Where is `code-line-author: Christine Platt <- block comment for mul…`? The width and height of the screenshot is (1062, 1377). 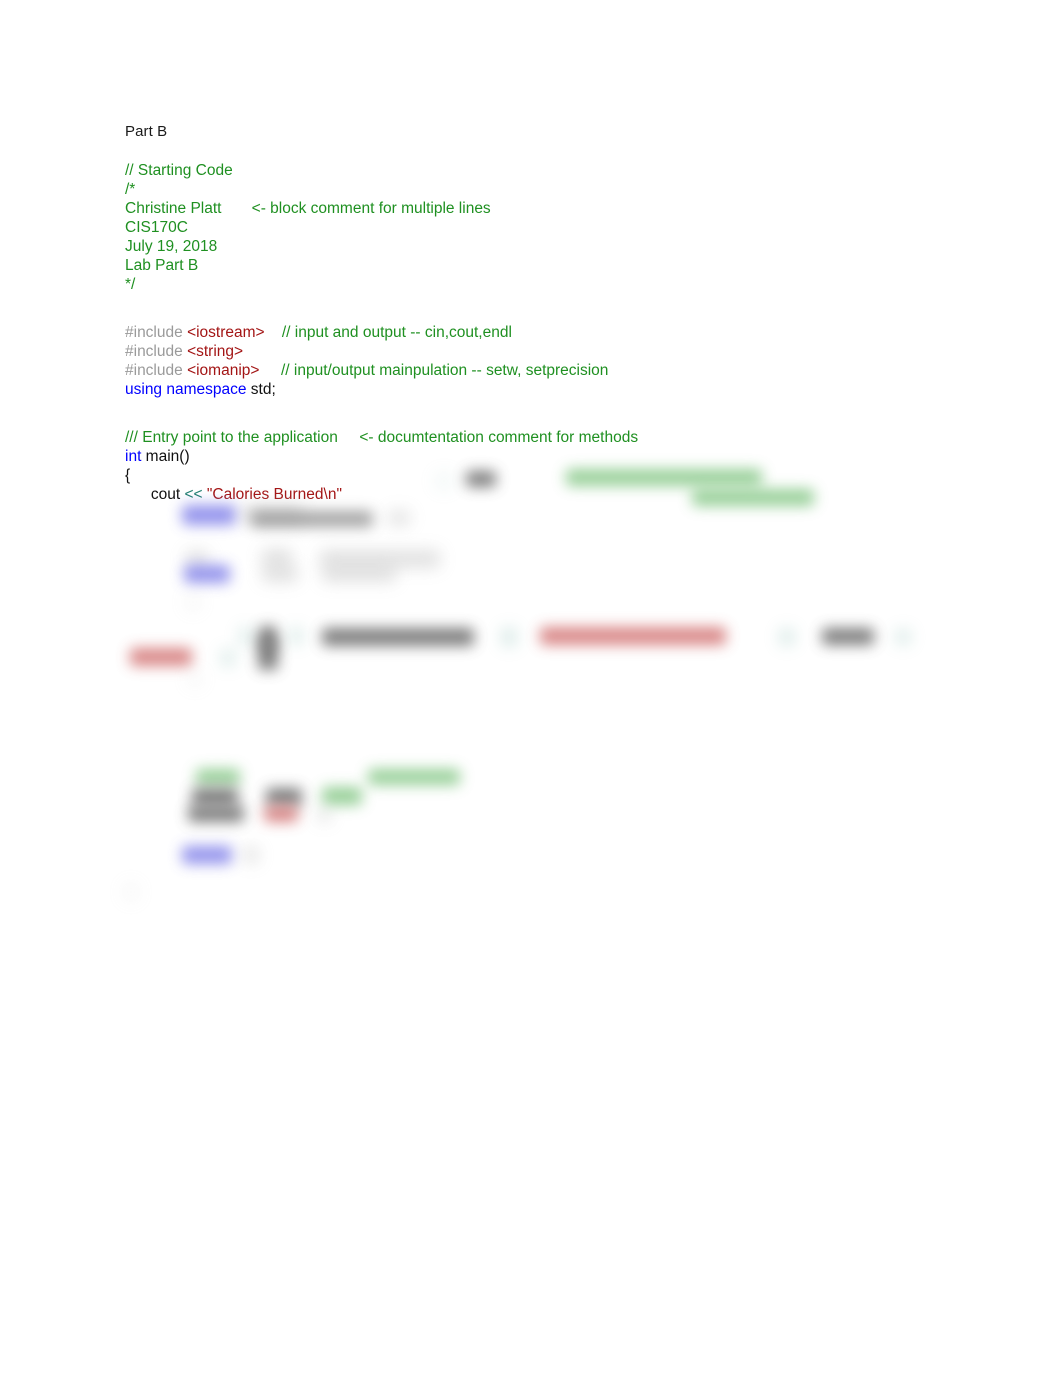
code-line-author: Christine Platt <- block comment for mul… is located at coordinates (540, 208).